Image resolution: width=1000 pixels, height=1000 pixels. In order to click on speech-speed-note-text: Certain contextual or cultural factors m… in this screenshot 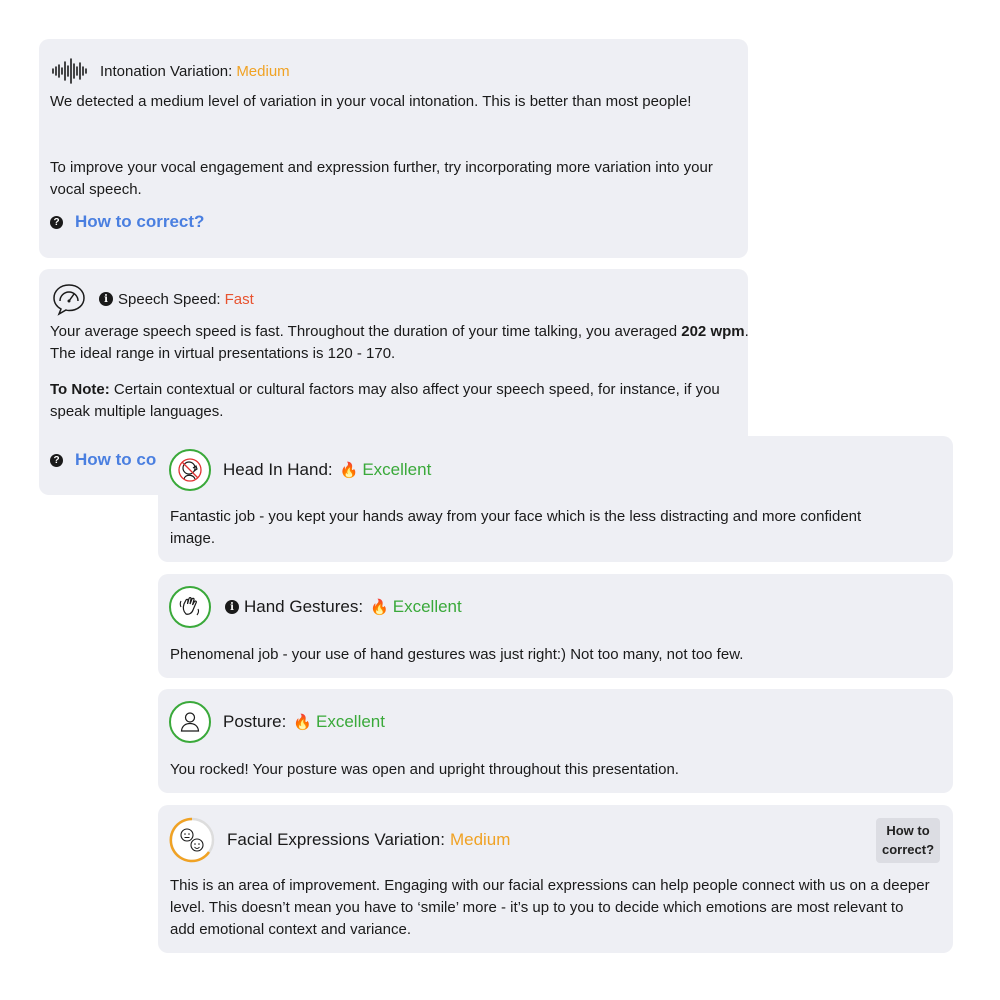, I will do `click(385, 400)`.